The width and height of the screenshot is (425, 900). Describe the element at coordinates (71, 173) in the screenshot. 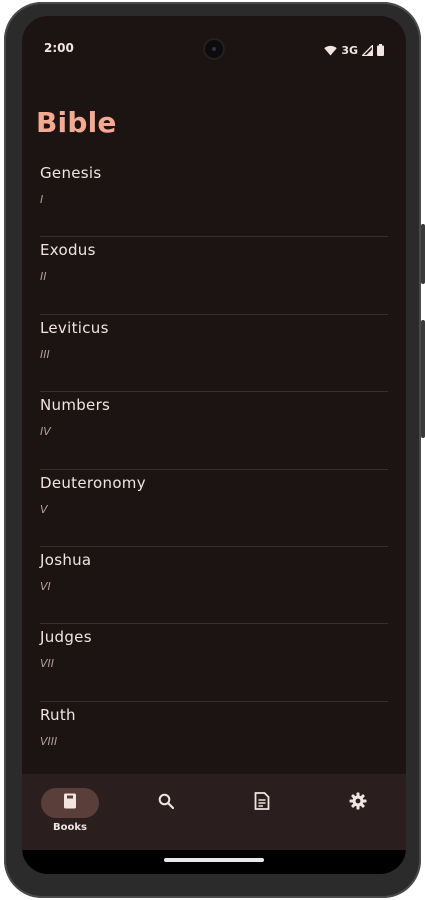

I see `book-name: Genesis` at that location.